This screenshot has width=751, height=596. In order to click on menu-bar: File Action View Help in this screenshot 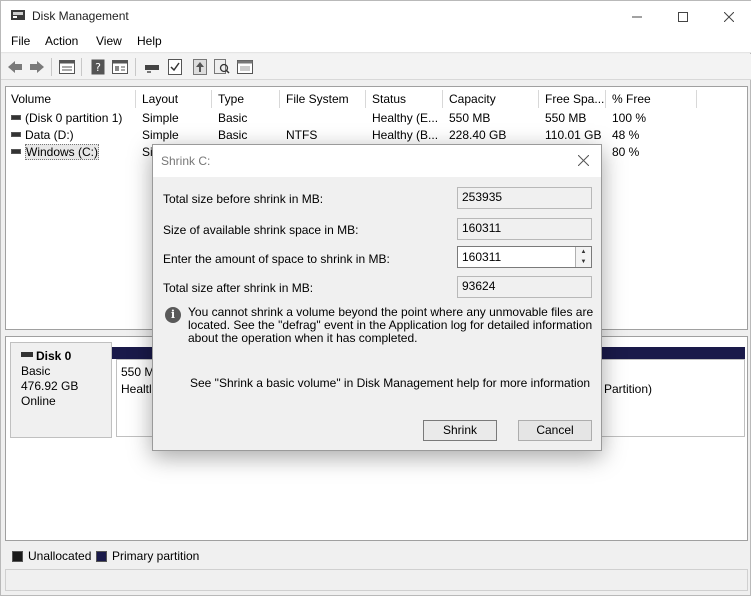, I will do `click(376, 42)`.